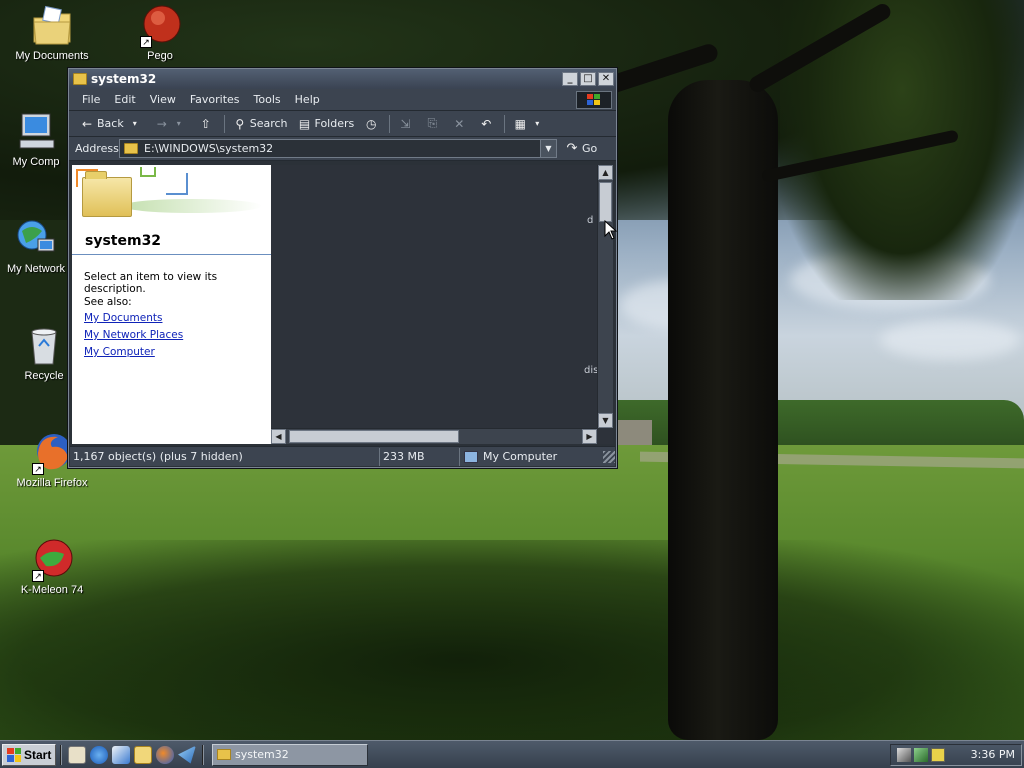 The width and height of the screenshot is (1024, 768). Describe the element at coordinates (307, 99) in the screenshot. I see `menu-help: Help` at that location.